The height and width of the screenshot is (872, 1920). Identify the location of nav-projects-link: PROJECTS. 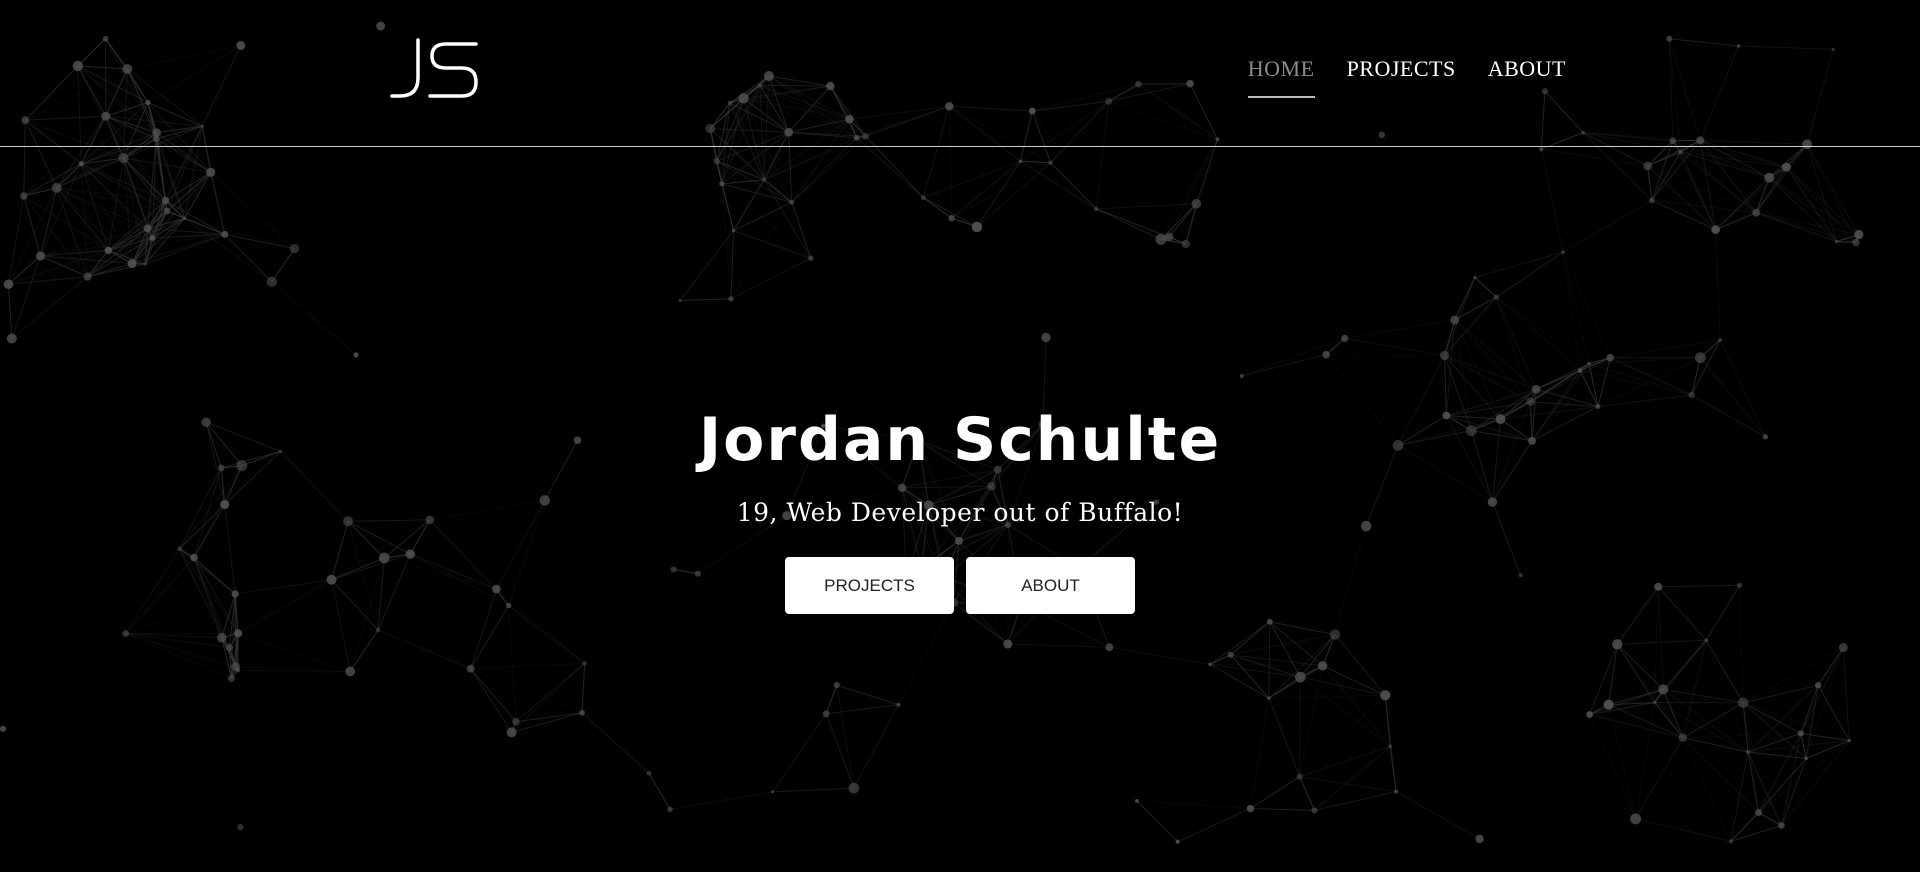
(1401, 77).